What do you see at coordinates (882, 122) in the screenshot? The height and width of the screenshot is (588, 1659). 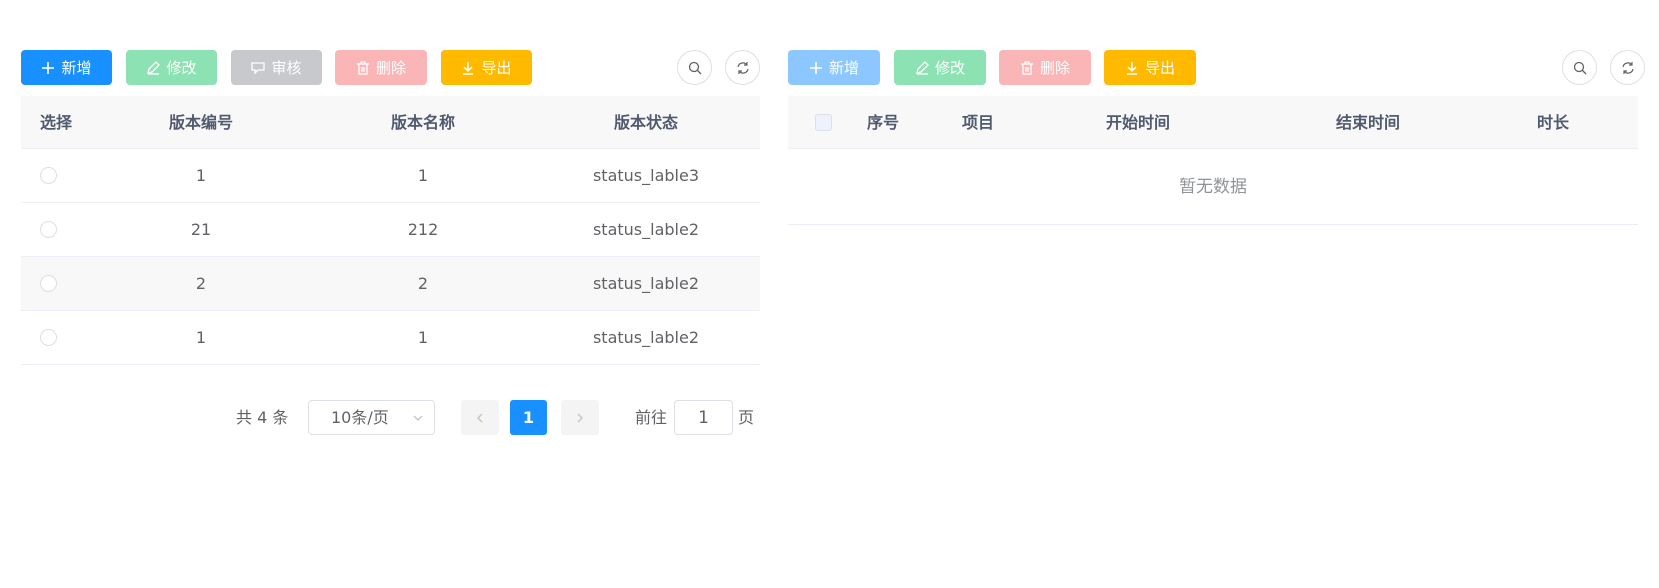 I see `header-index: 序号` at bounding box center [882, 122].